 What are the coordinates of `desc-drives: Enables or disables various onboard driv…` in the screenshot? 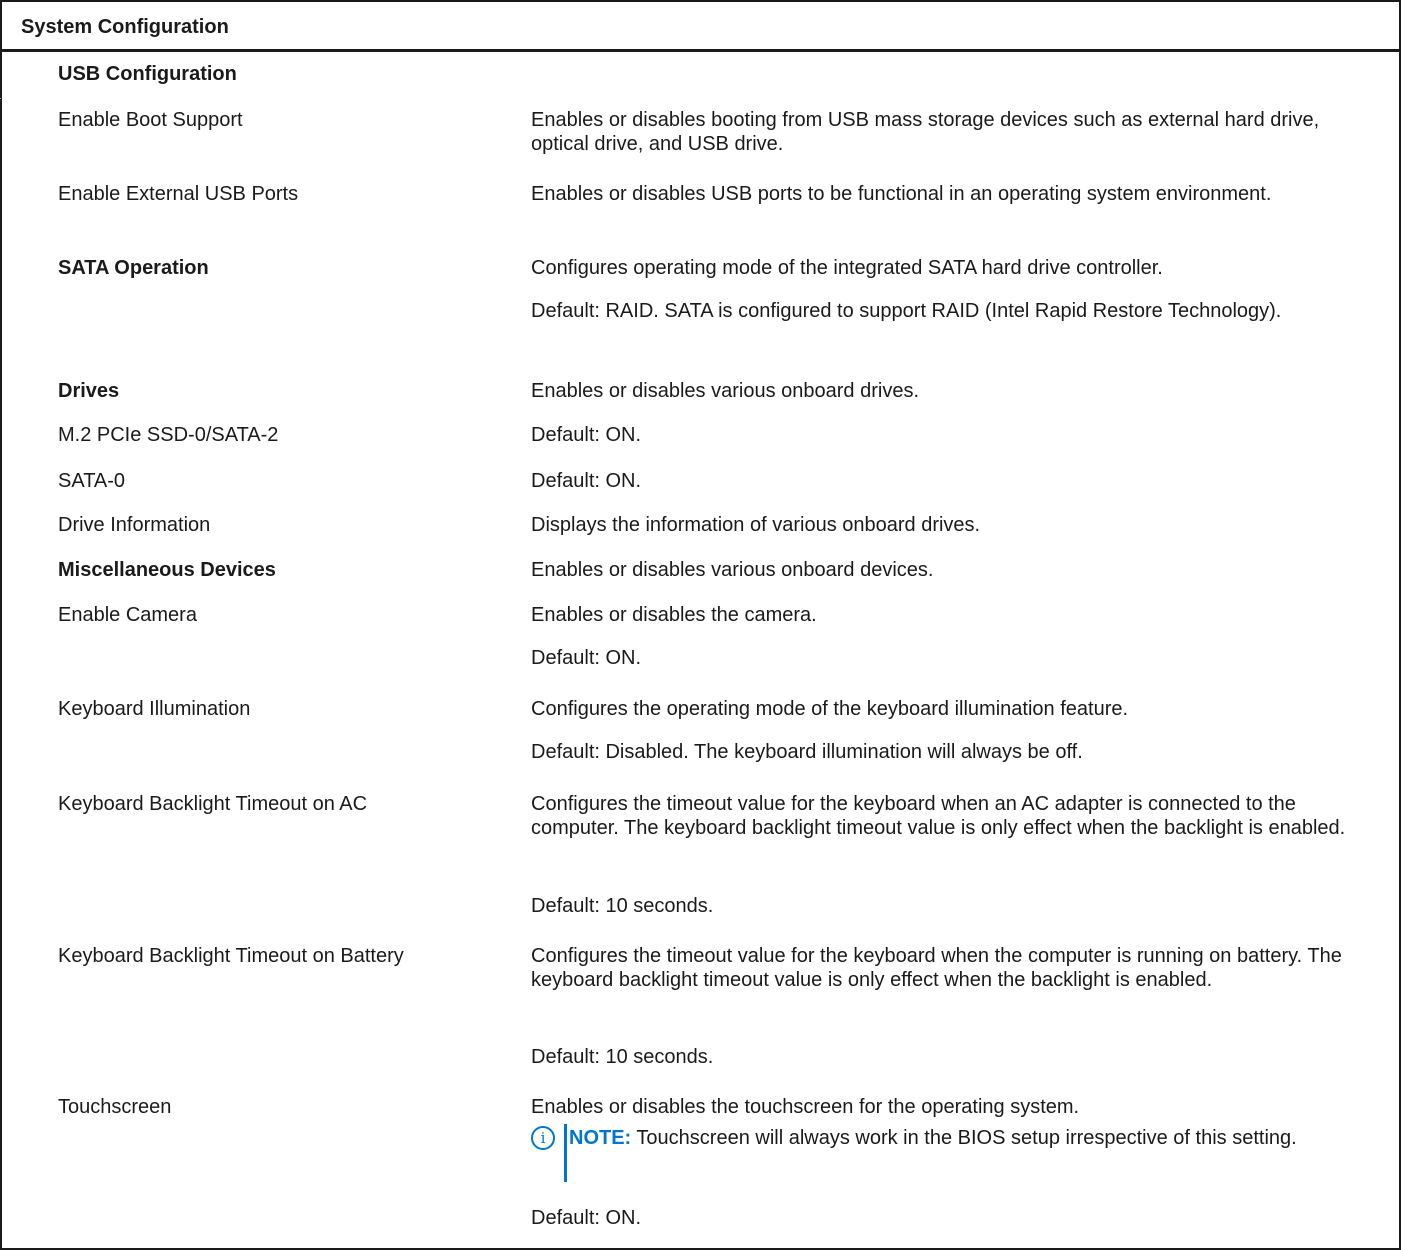 It's located at (725, 391).